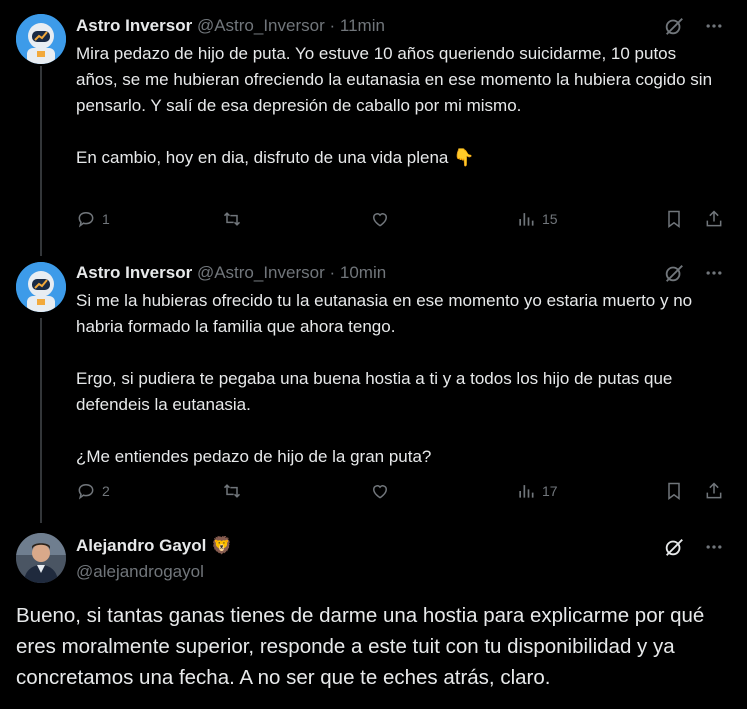  I want to click on reply-button: 1, so click(93, 219).